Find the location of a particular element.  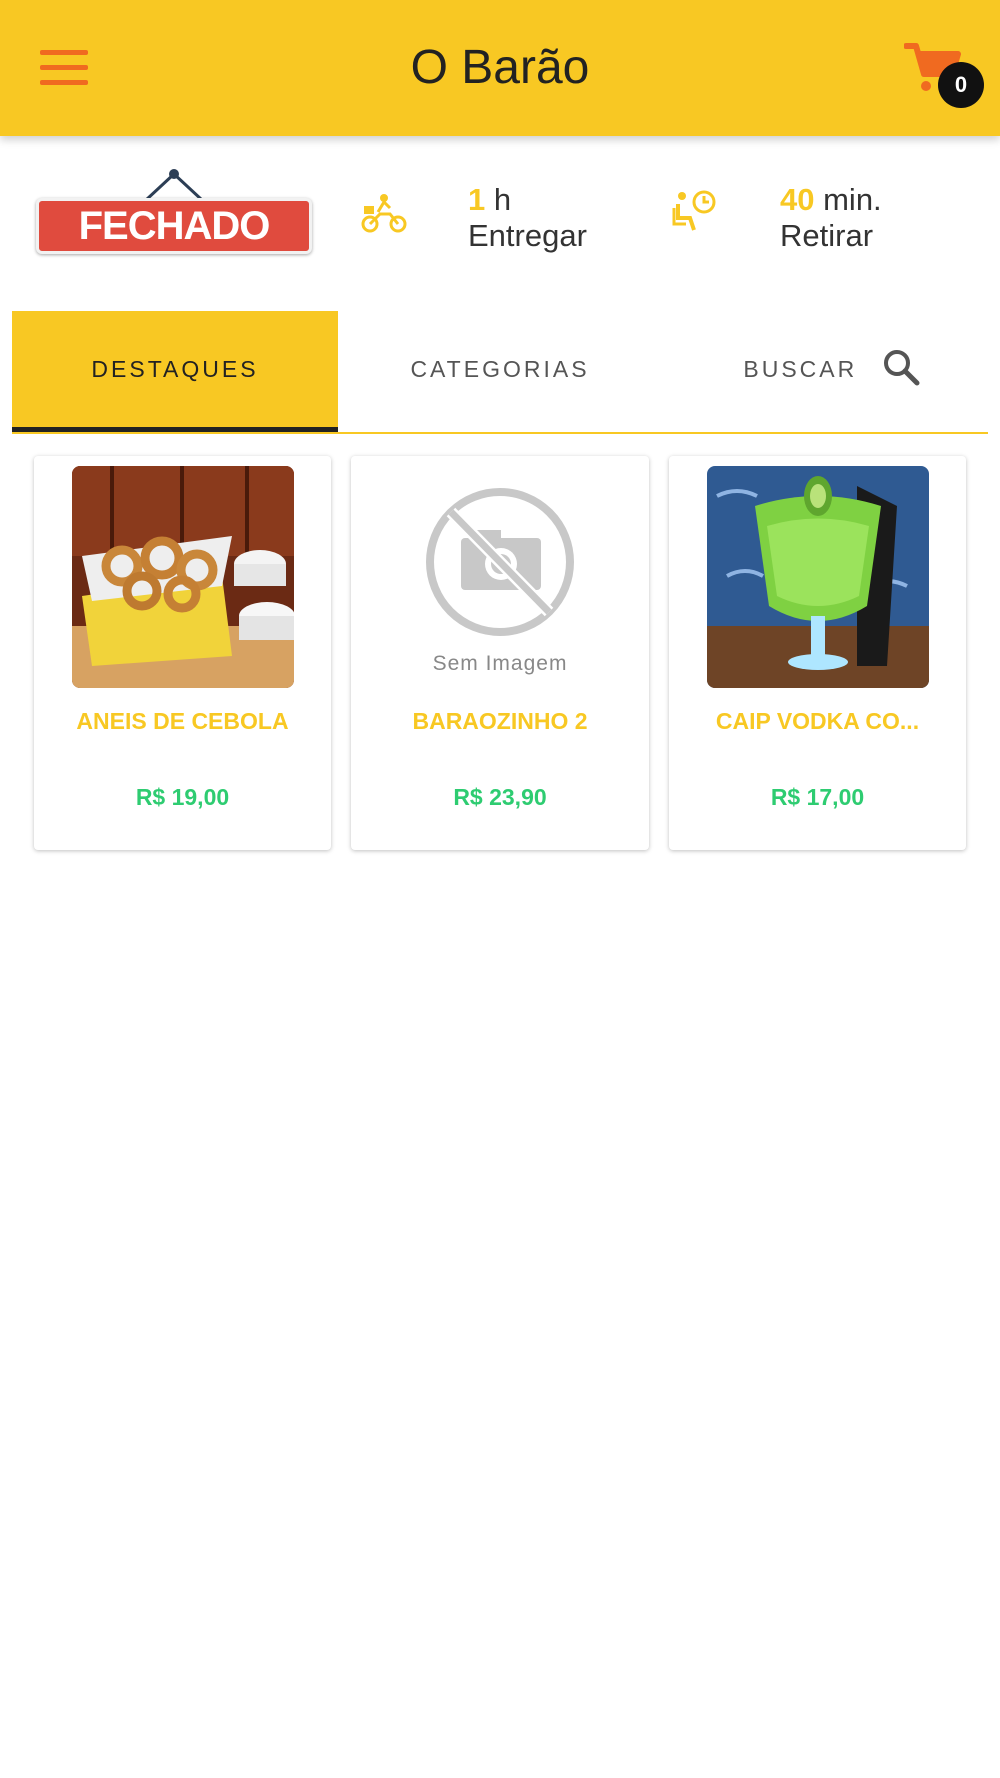

closed-label: FECHADO is located at coordinates (174, 226).